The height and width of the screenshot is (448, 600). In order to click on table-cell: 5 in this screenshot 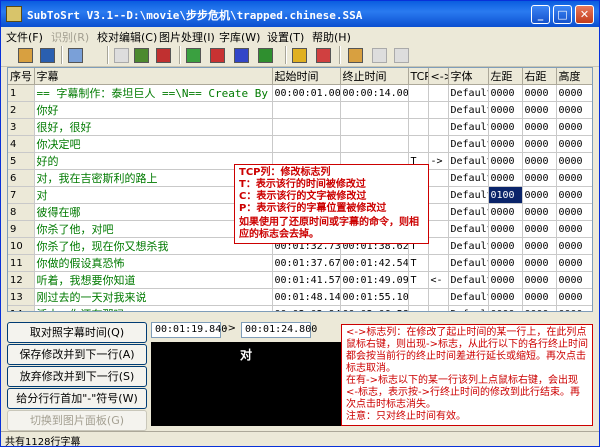, I will do `click(21, 161)`.